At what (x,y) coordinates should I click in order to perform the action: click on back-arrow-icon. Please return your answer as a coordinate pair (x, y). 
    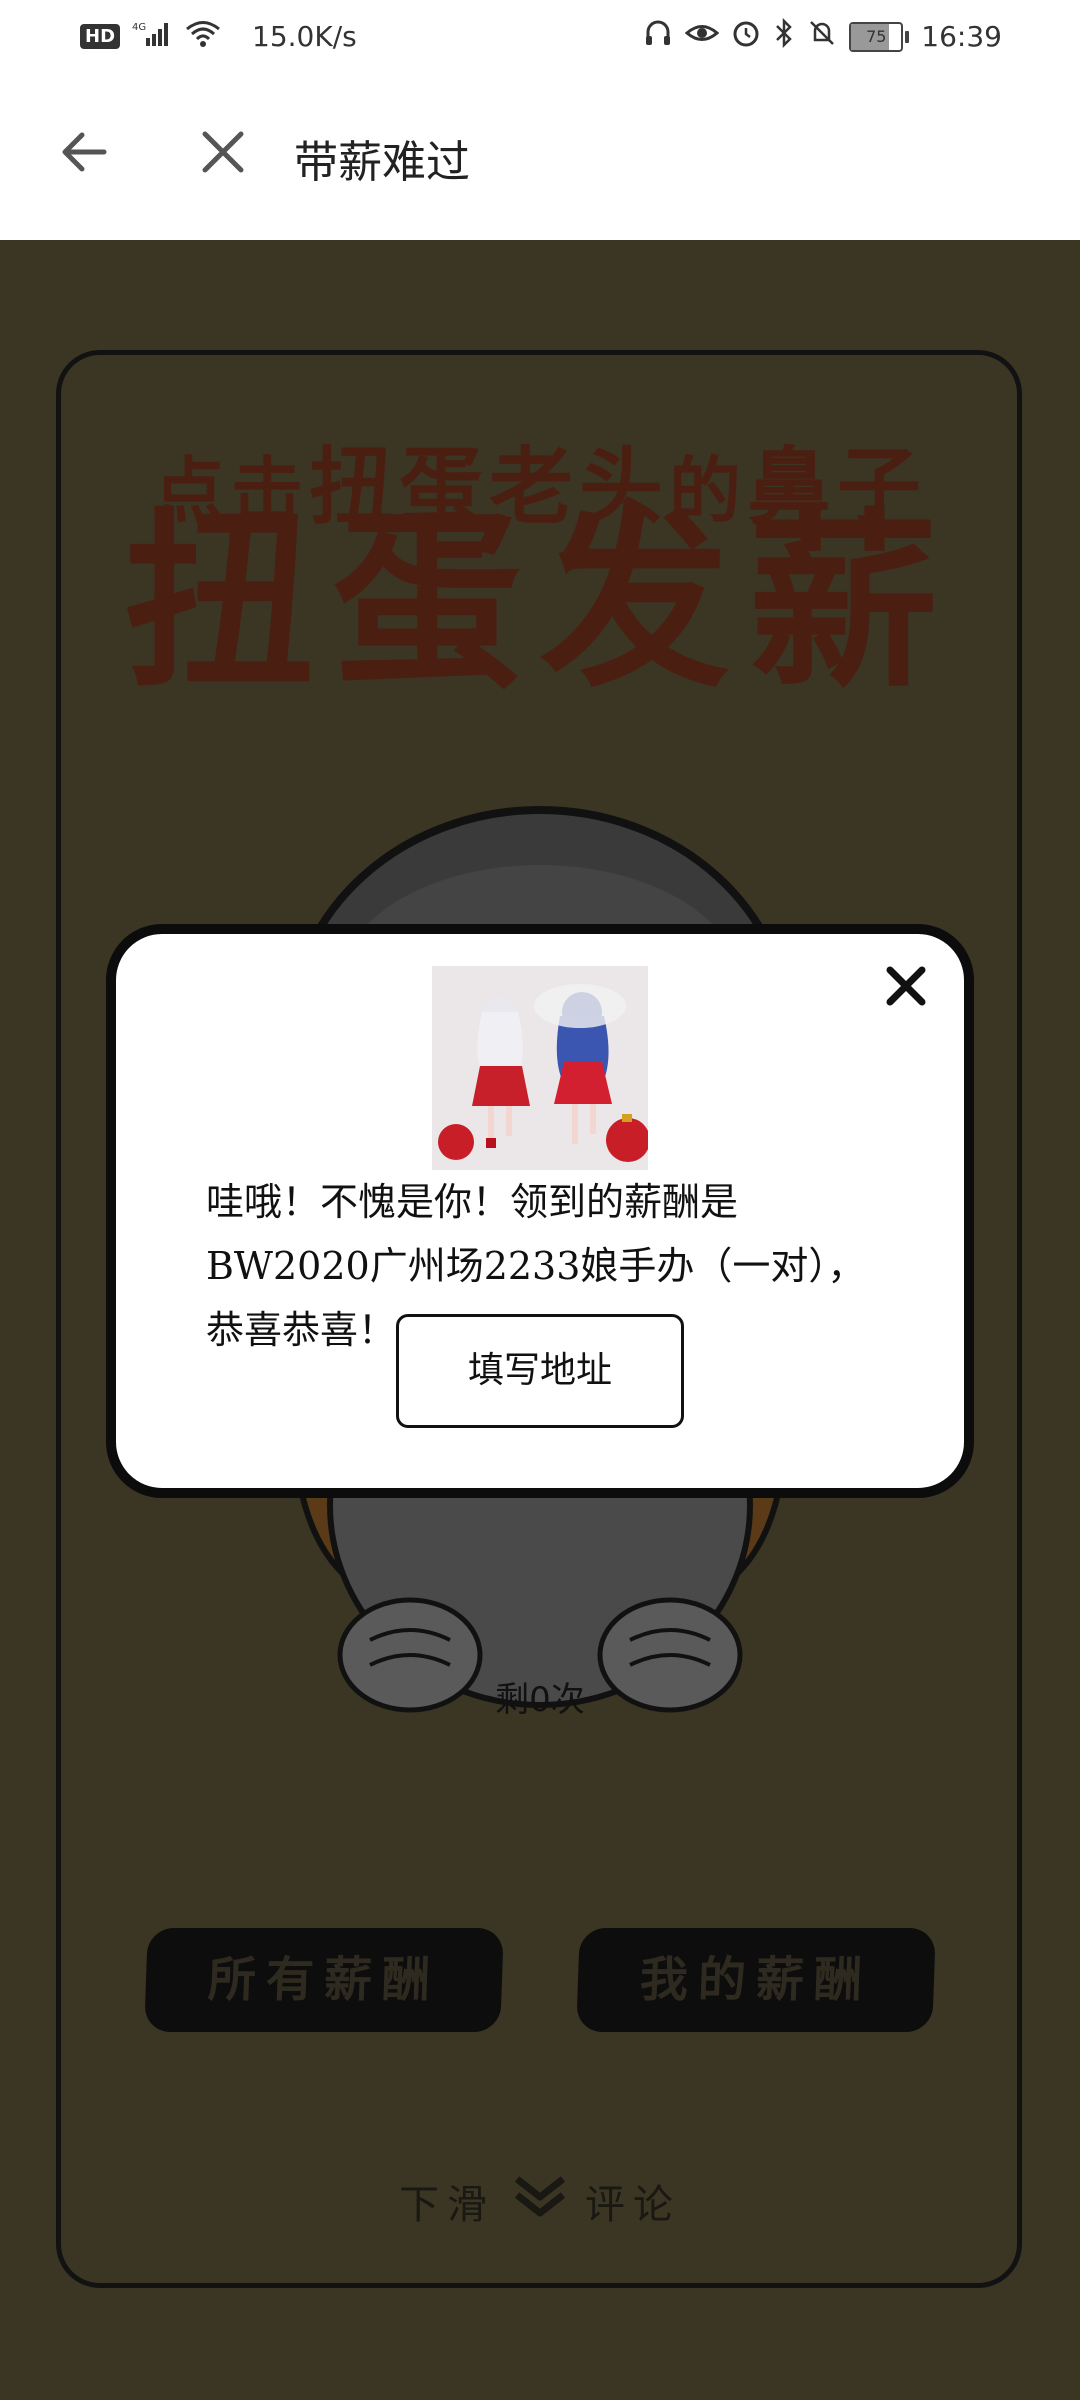
    Looking at the image, I should click on (84, 152).